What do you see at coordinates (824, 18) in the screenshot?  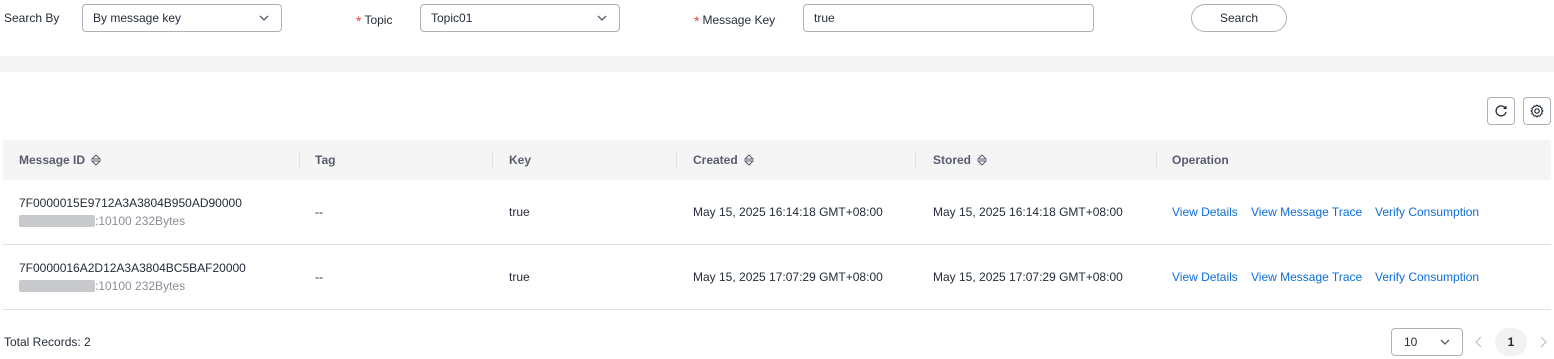 I see `message-key-value: true` at bounding box center [824, 18].